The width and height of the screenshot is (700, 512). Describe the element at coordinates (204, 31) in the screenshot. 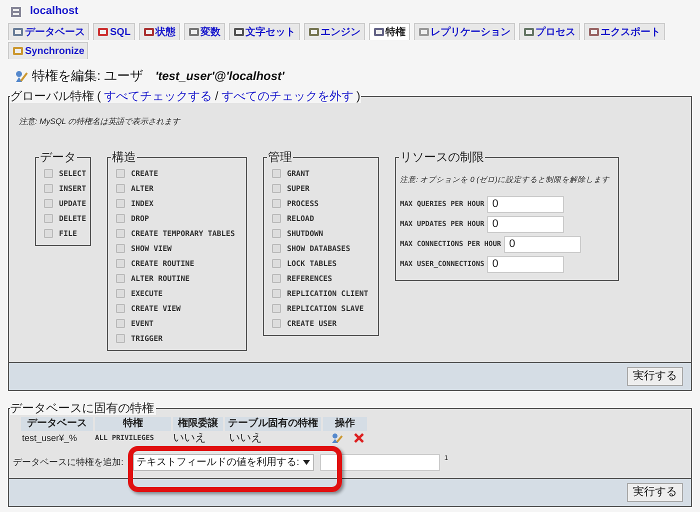

I see `tab: 変数` at that location.